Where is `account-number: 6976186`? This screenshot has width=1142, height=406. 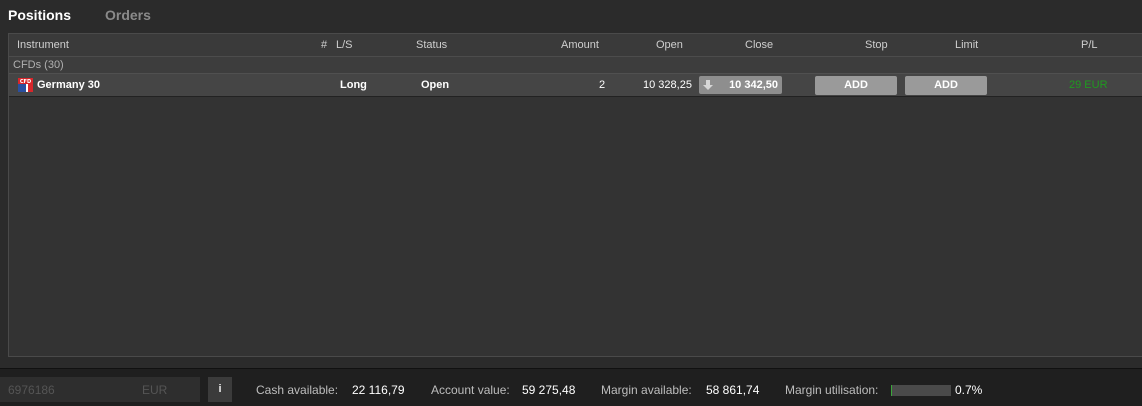
account-number: 6976186 is located at coordinates (31, 390).